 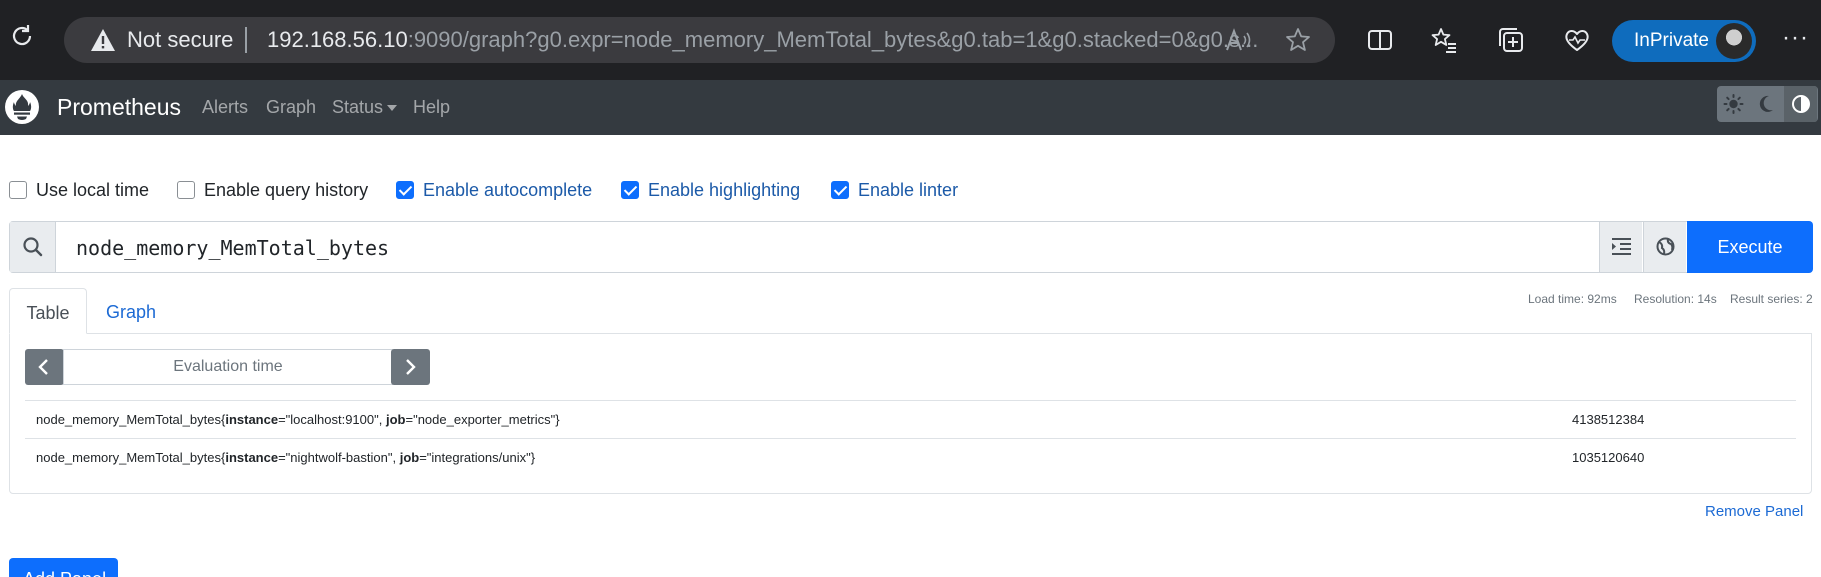 I want to click on label-enable-highlighting: Enable highlighting, so click(x=724, y=190).